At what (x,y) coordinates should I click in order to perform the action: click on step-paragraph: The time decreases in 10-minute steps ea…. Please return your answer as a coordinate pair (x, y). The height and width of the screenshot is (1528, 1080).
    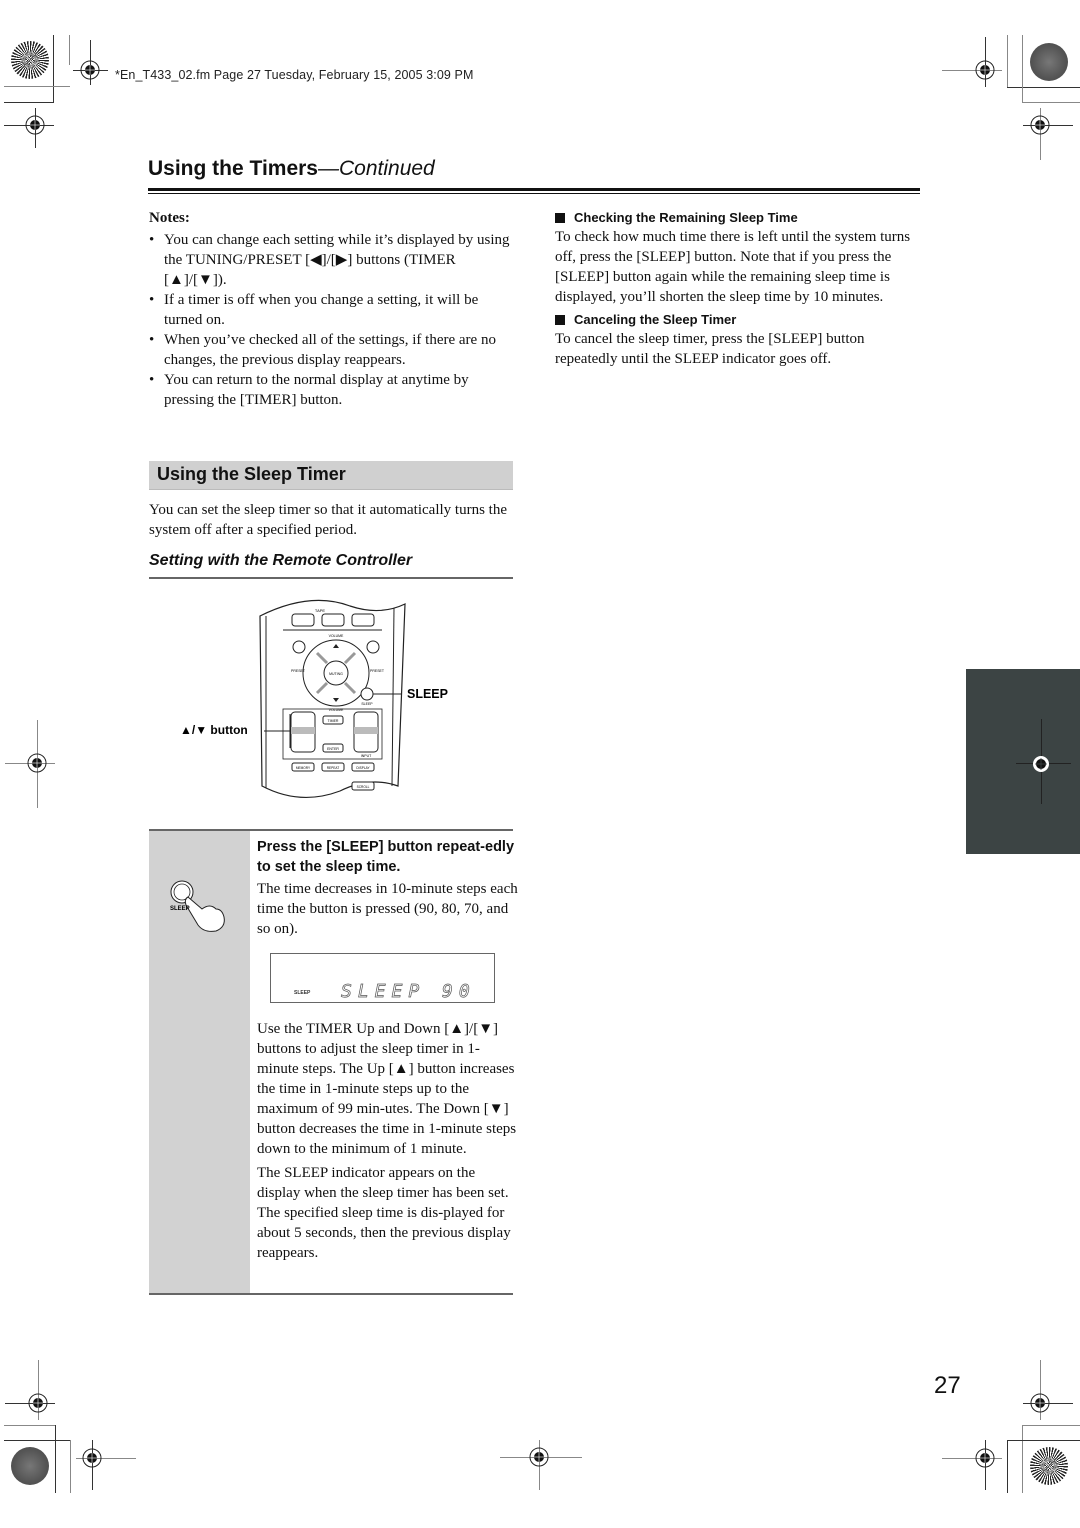
    Looking at the image, I should click on (387, 909).